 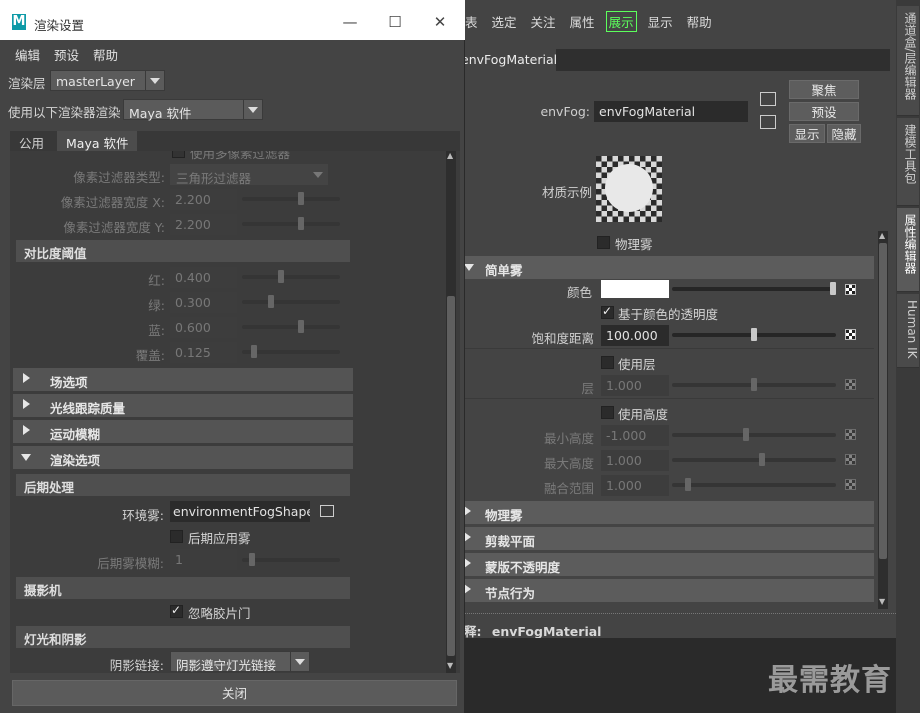 What do you see at coordinates (350, 22) in the screenshot?
I see `minimize-icon: —` at bounding box center [350, 22].